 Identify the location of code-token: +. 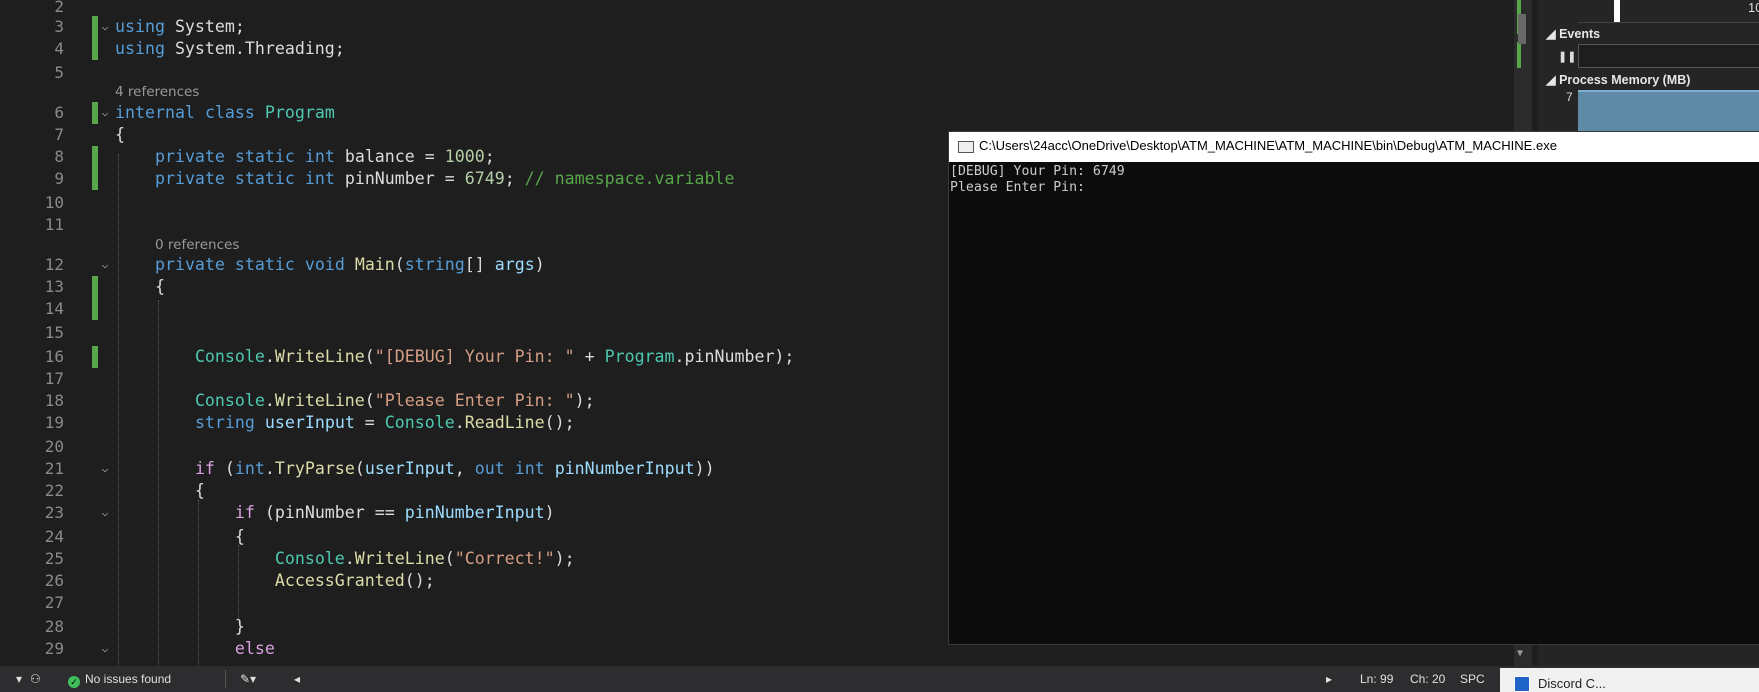
(589, 356).